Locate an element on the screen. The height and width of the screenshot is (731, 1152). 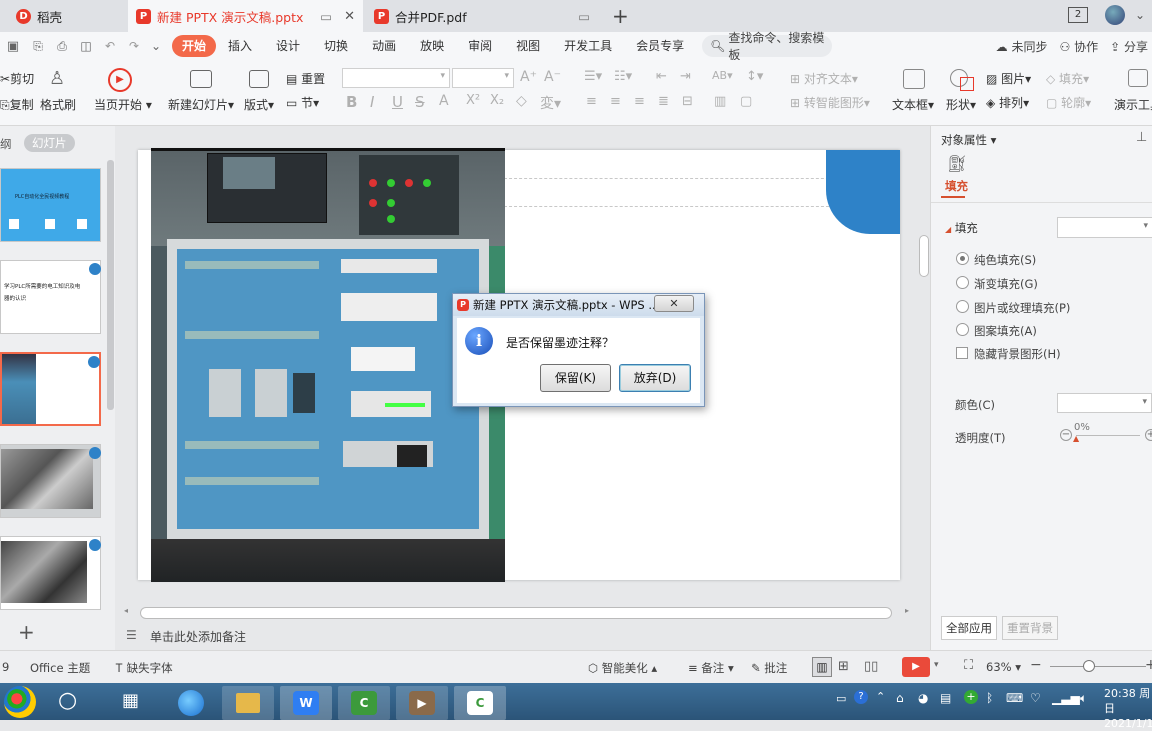
reset-background-button: 重置背景 is located at coordinates (1030, 628).